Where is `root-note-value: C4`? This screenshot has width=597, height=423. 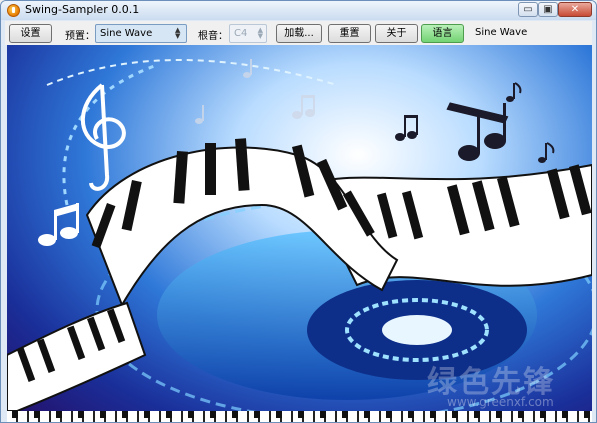 root-note-value: C4 is located at coordinates (241, 33).